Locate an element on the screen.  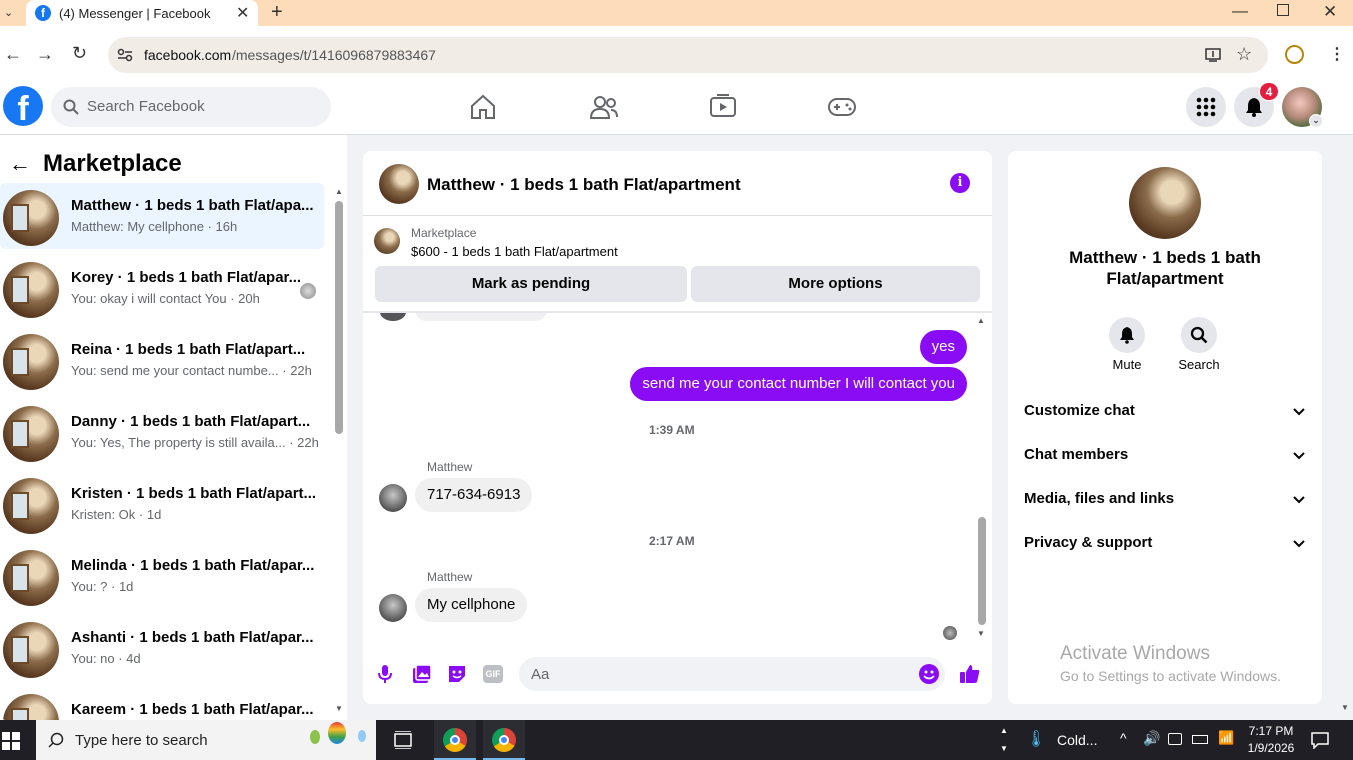
taskbar-scroll-icon: ▲ ▼ is located at coordinates (1004, 740).